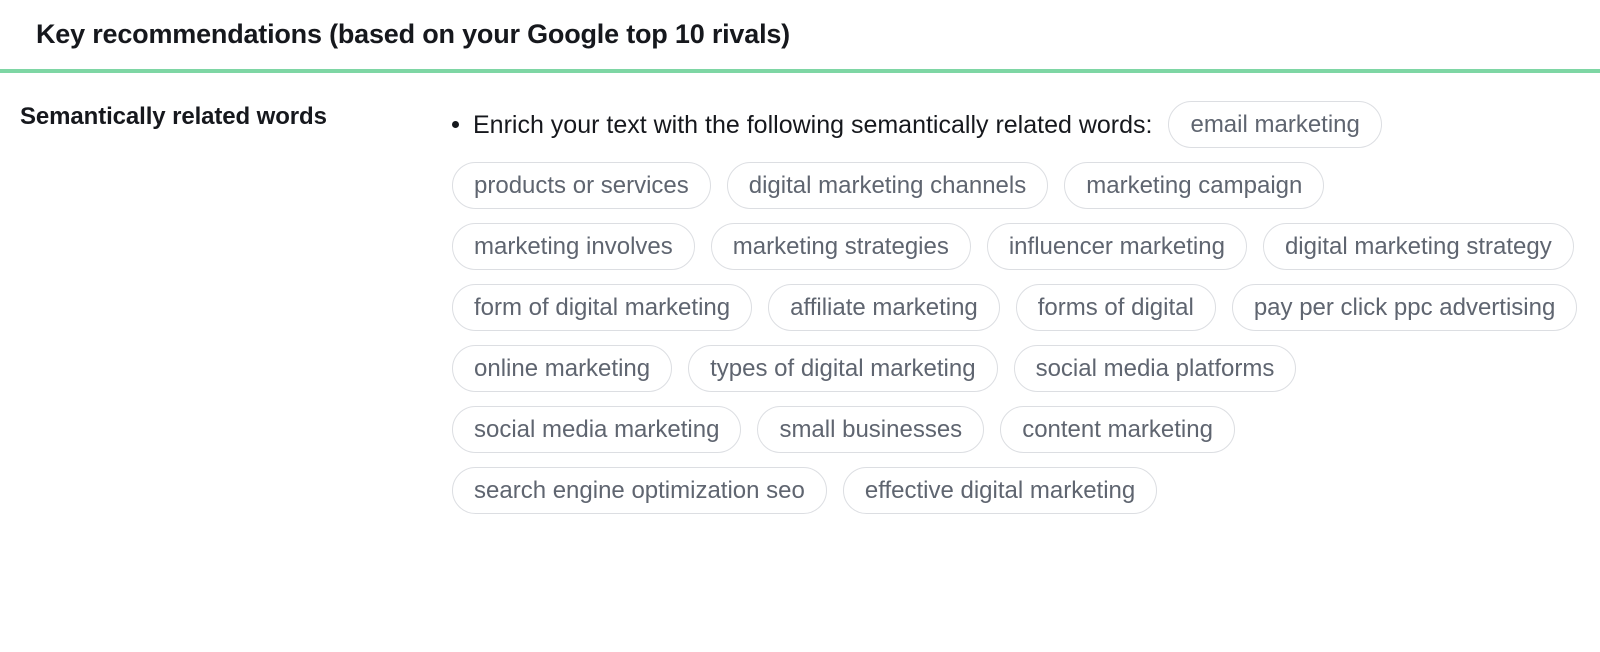 The height and width of the screenshot is (652, 1600). What do you see at coordinates (455, 124) in the screenshot?
I see `bullet-icon` at bounding box center [455, 124].